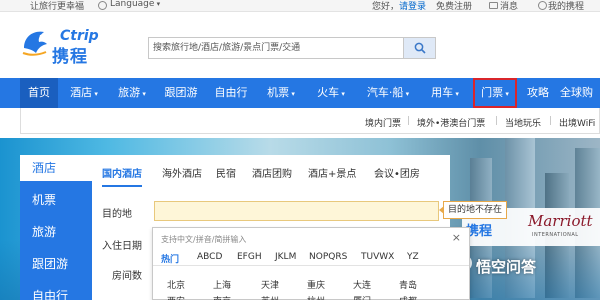 The image size is (600, 300). Describe the element at coordinates (454, 6) in the screenshot. I see `register-link: 免费注册` at that location.